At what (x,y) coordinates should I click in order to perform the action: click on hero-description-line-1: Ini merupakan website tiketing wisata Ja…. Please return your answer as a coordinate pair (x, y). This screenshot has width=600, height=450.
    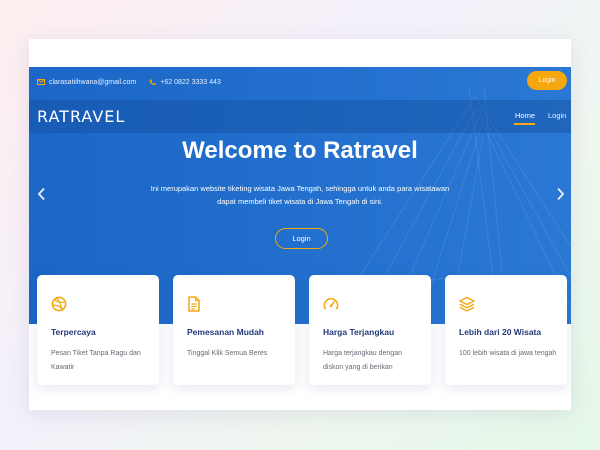
    Looking at the image, I should click on (300, 188).